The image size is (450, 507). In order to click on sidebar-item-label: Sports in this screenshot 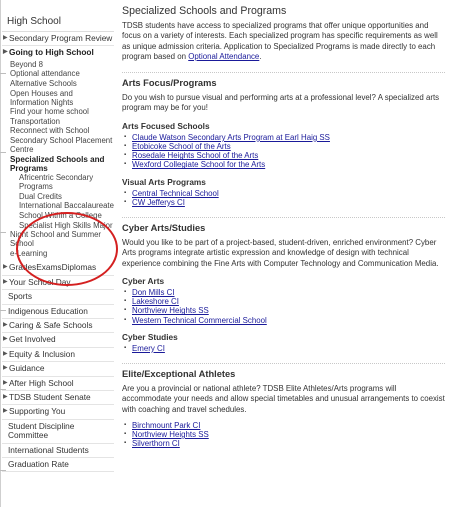, I will do `click(20, 296)`.